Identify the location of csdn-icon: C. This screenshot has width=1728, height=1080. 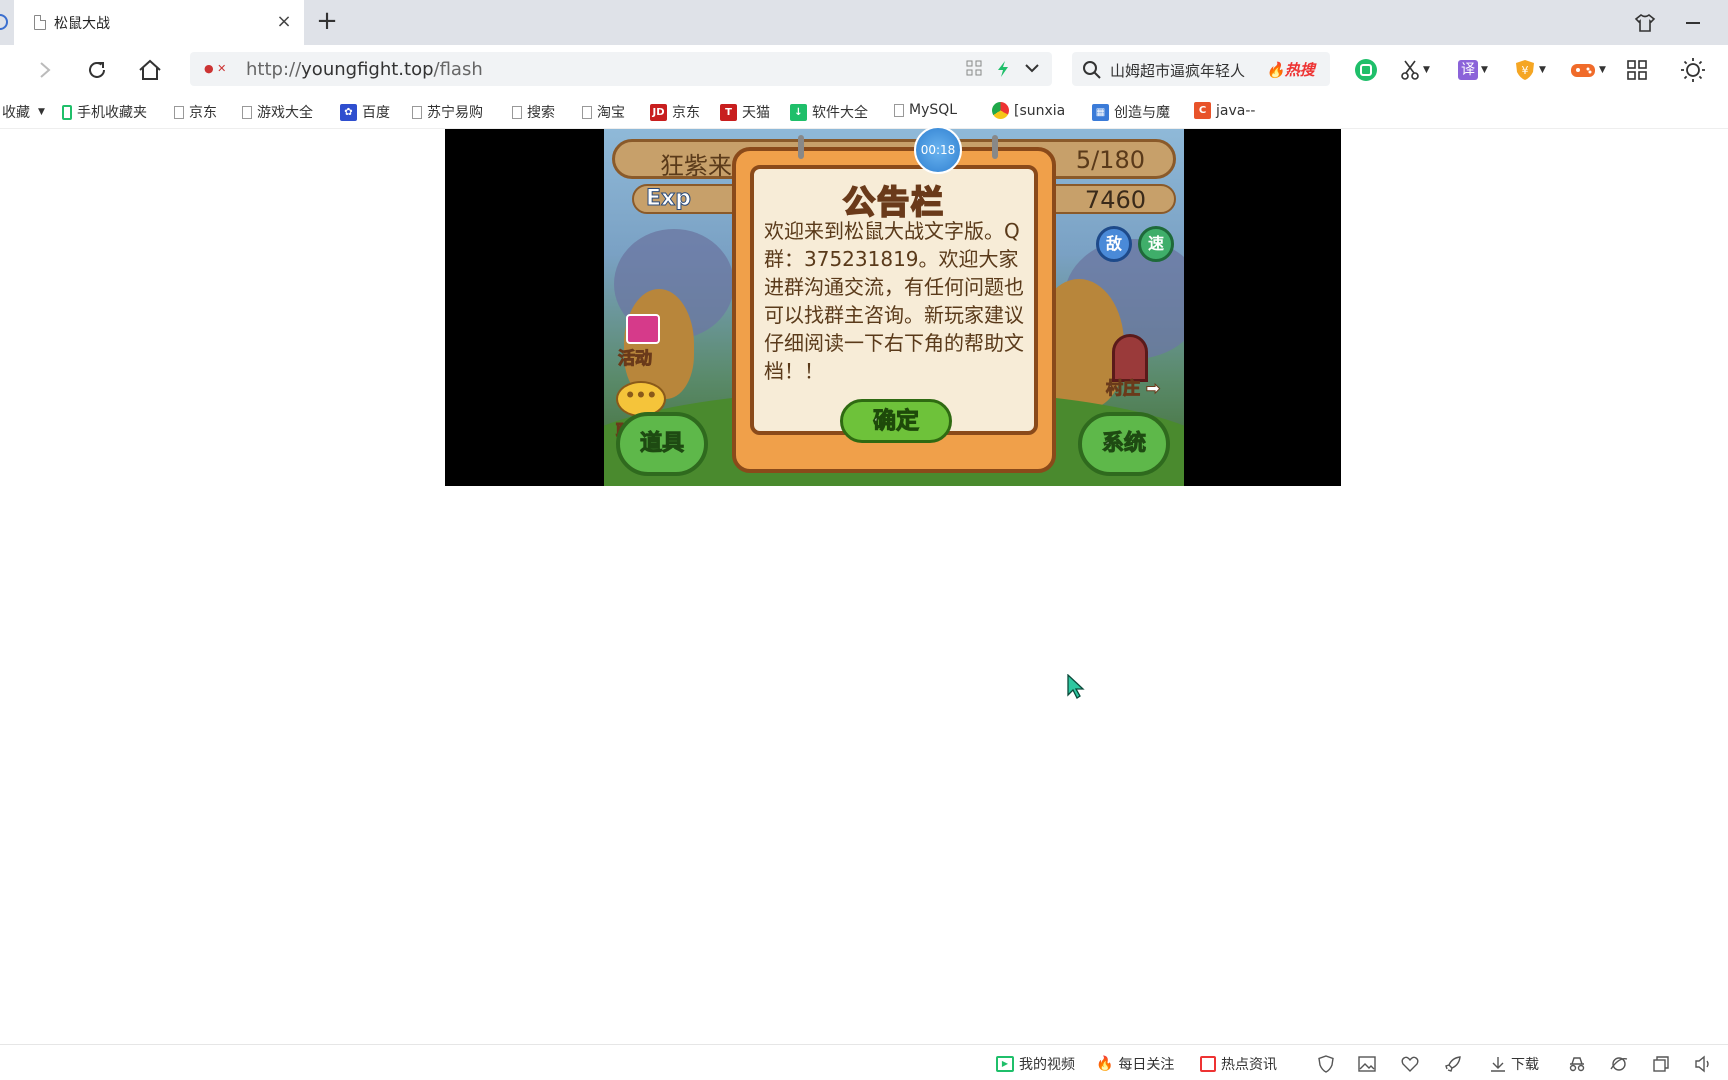
(1202, 110).